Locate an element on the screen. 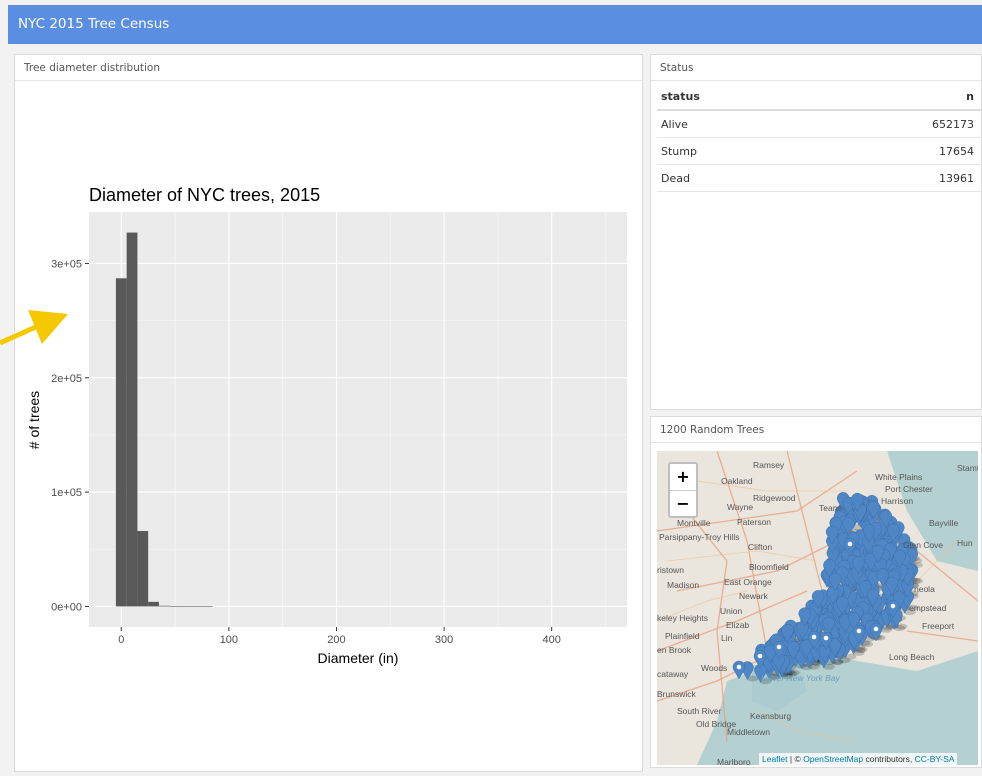  y-axis-label: # of trees is located at coordinates (34, 420).